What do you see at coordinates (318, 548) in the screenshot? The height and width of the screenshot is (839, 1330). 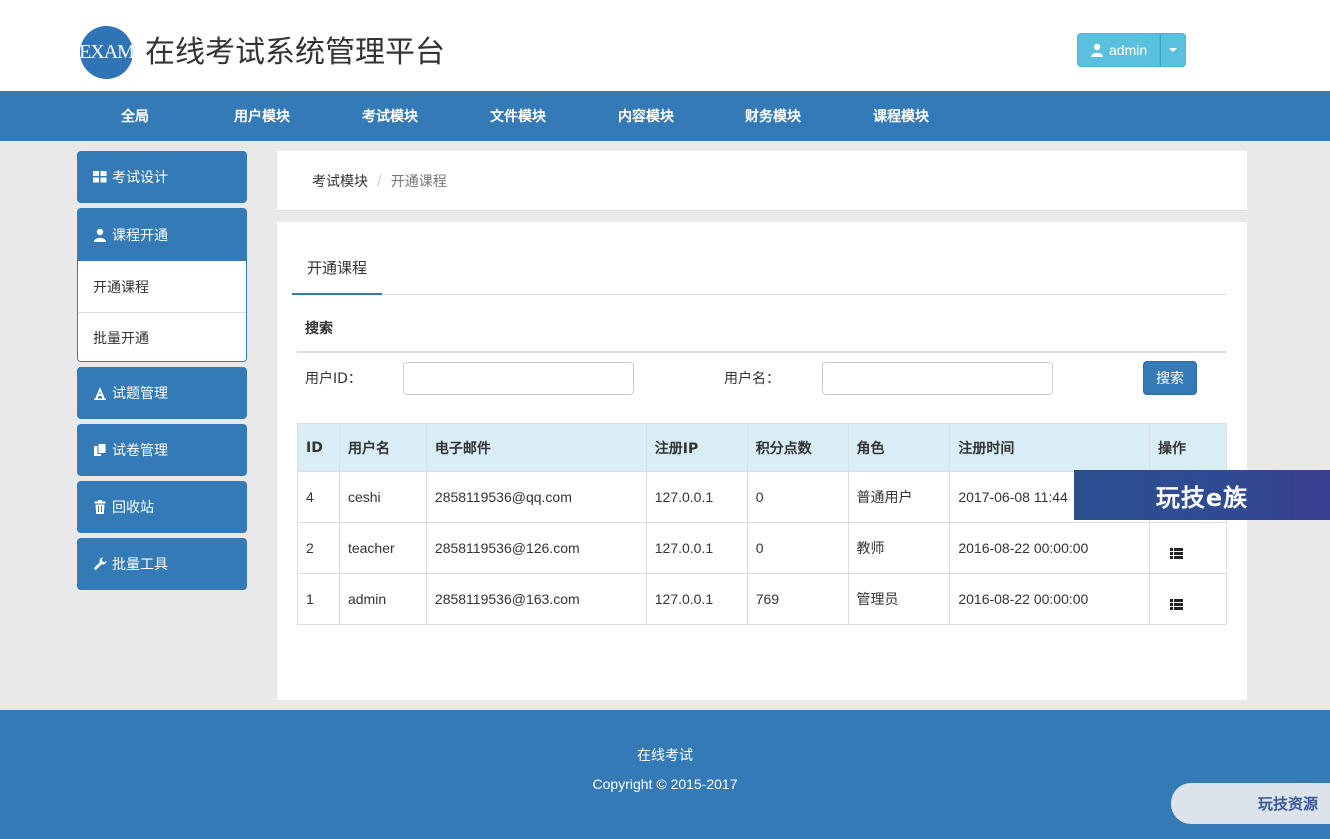 I see `cell-id: 2` at bounding box center [318, 548].